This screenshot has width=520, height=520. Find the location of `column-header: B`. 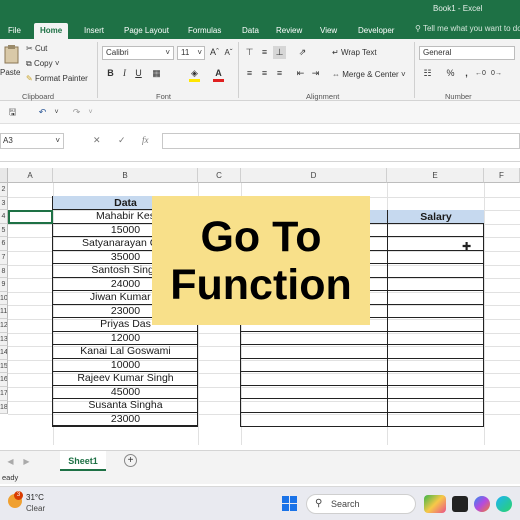

column-header: B is located at coordinates (125, 175).